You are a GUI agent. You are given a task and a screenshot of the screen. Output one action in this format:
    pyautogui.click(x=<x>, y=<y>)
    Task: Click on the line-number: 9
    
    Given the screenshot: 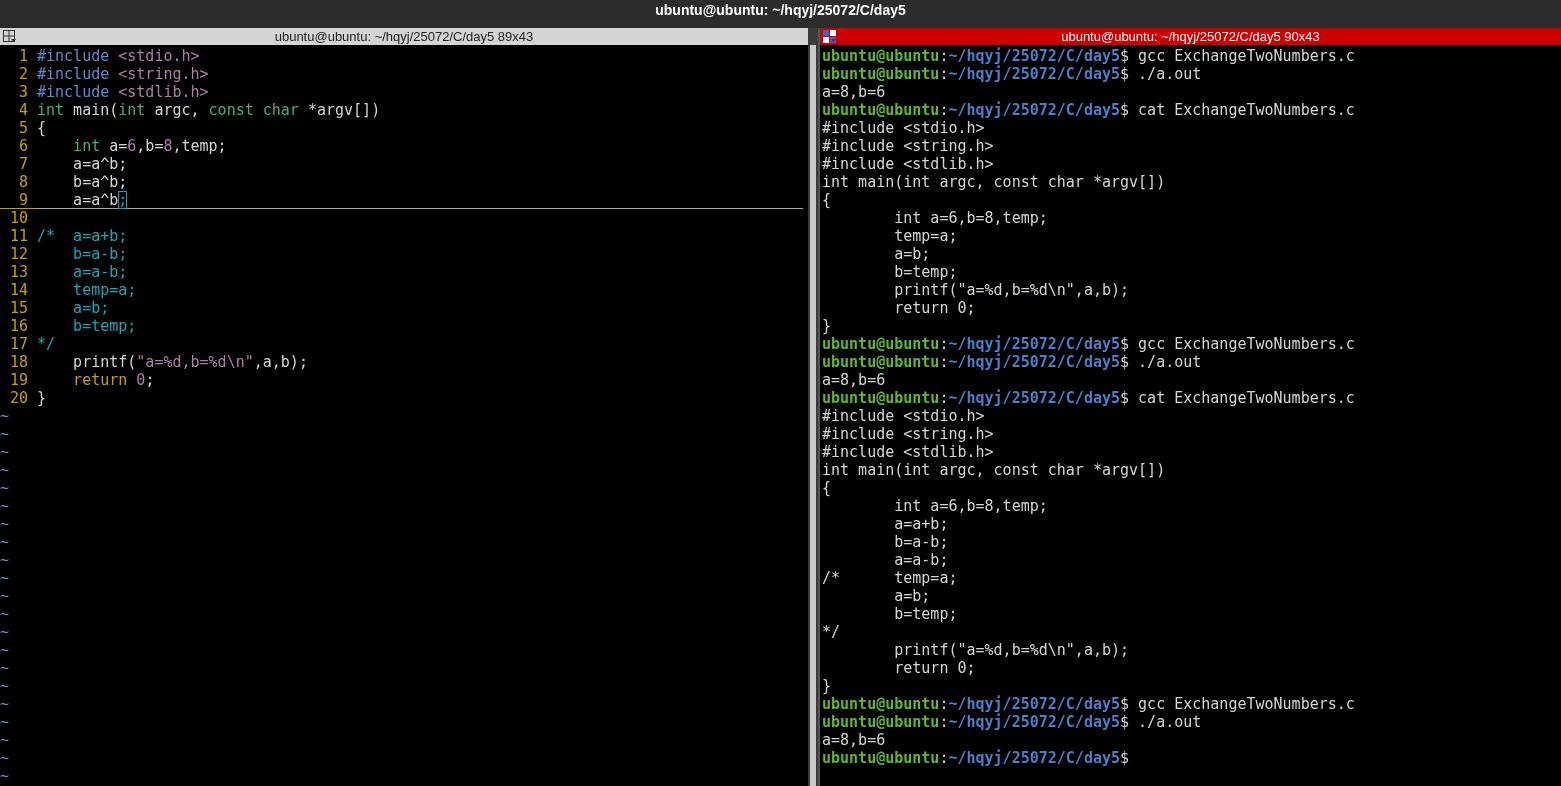 What is the action you would take?
    pyautogui.click(x=18, y=200)
    